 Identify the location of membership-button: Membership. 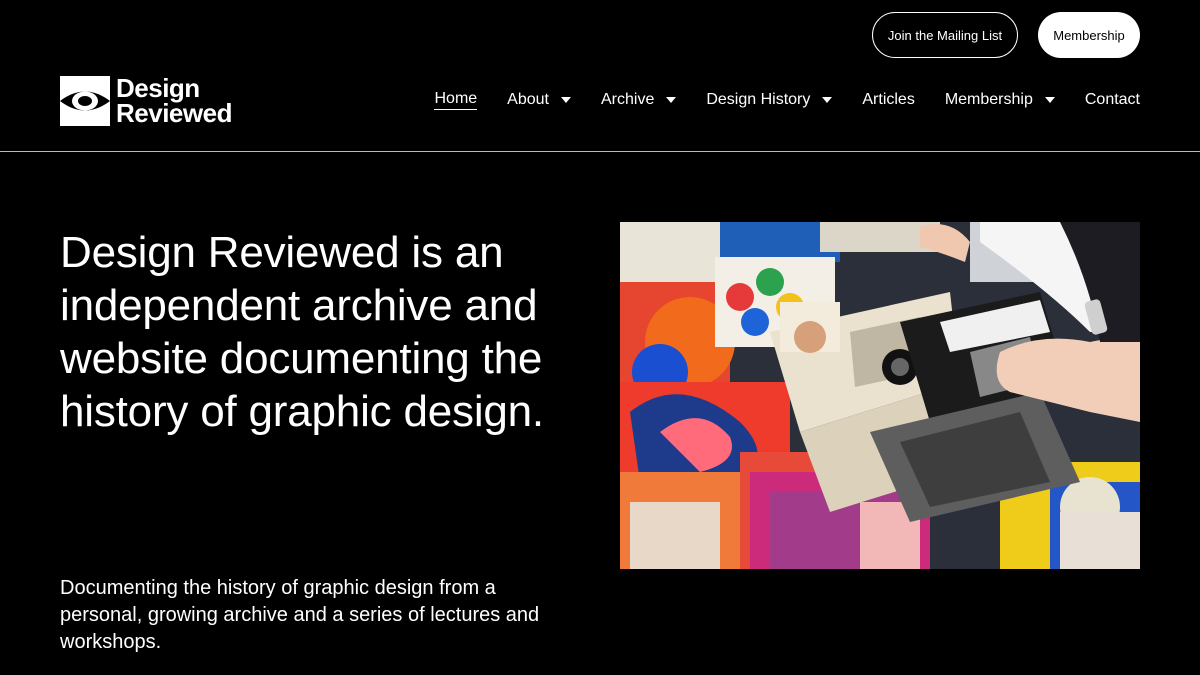
(1089, 35).